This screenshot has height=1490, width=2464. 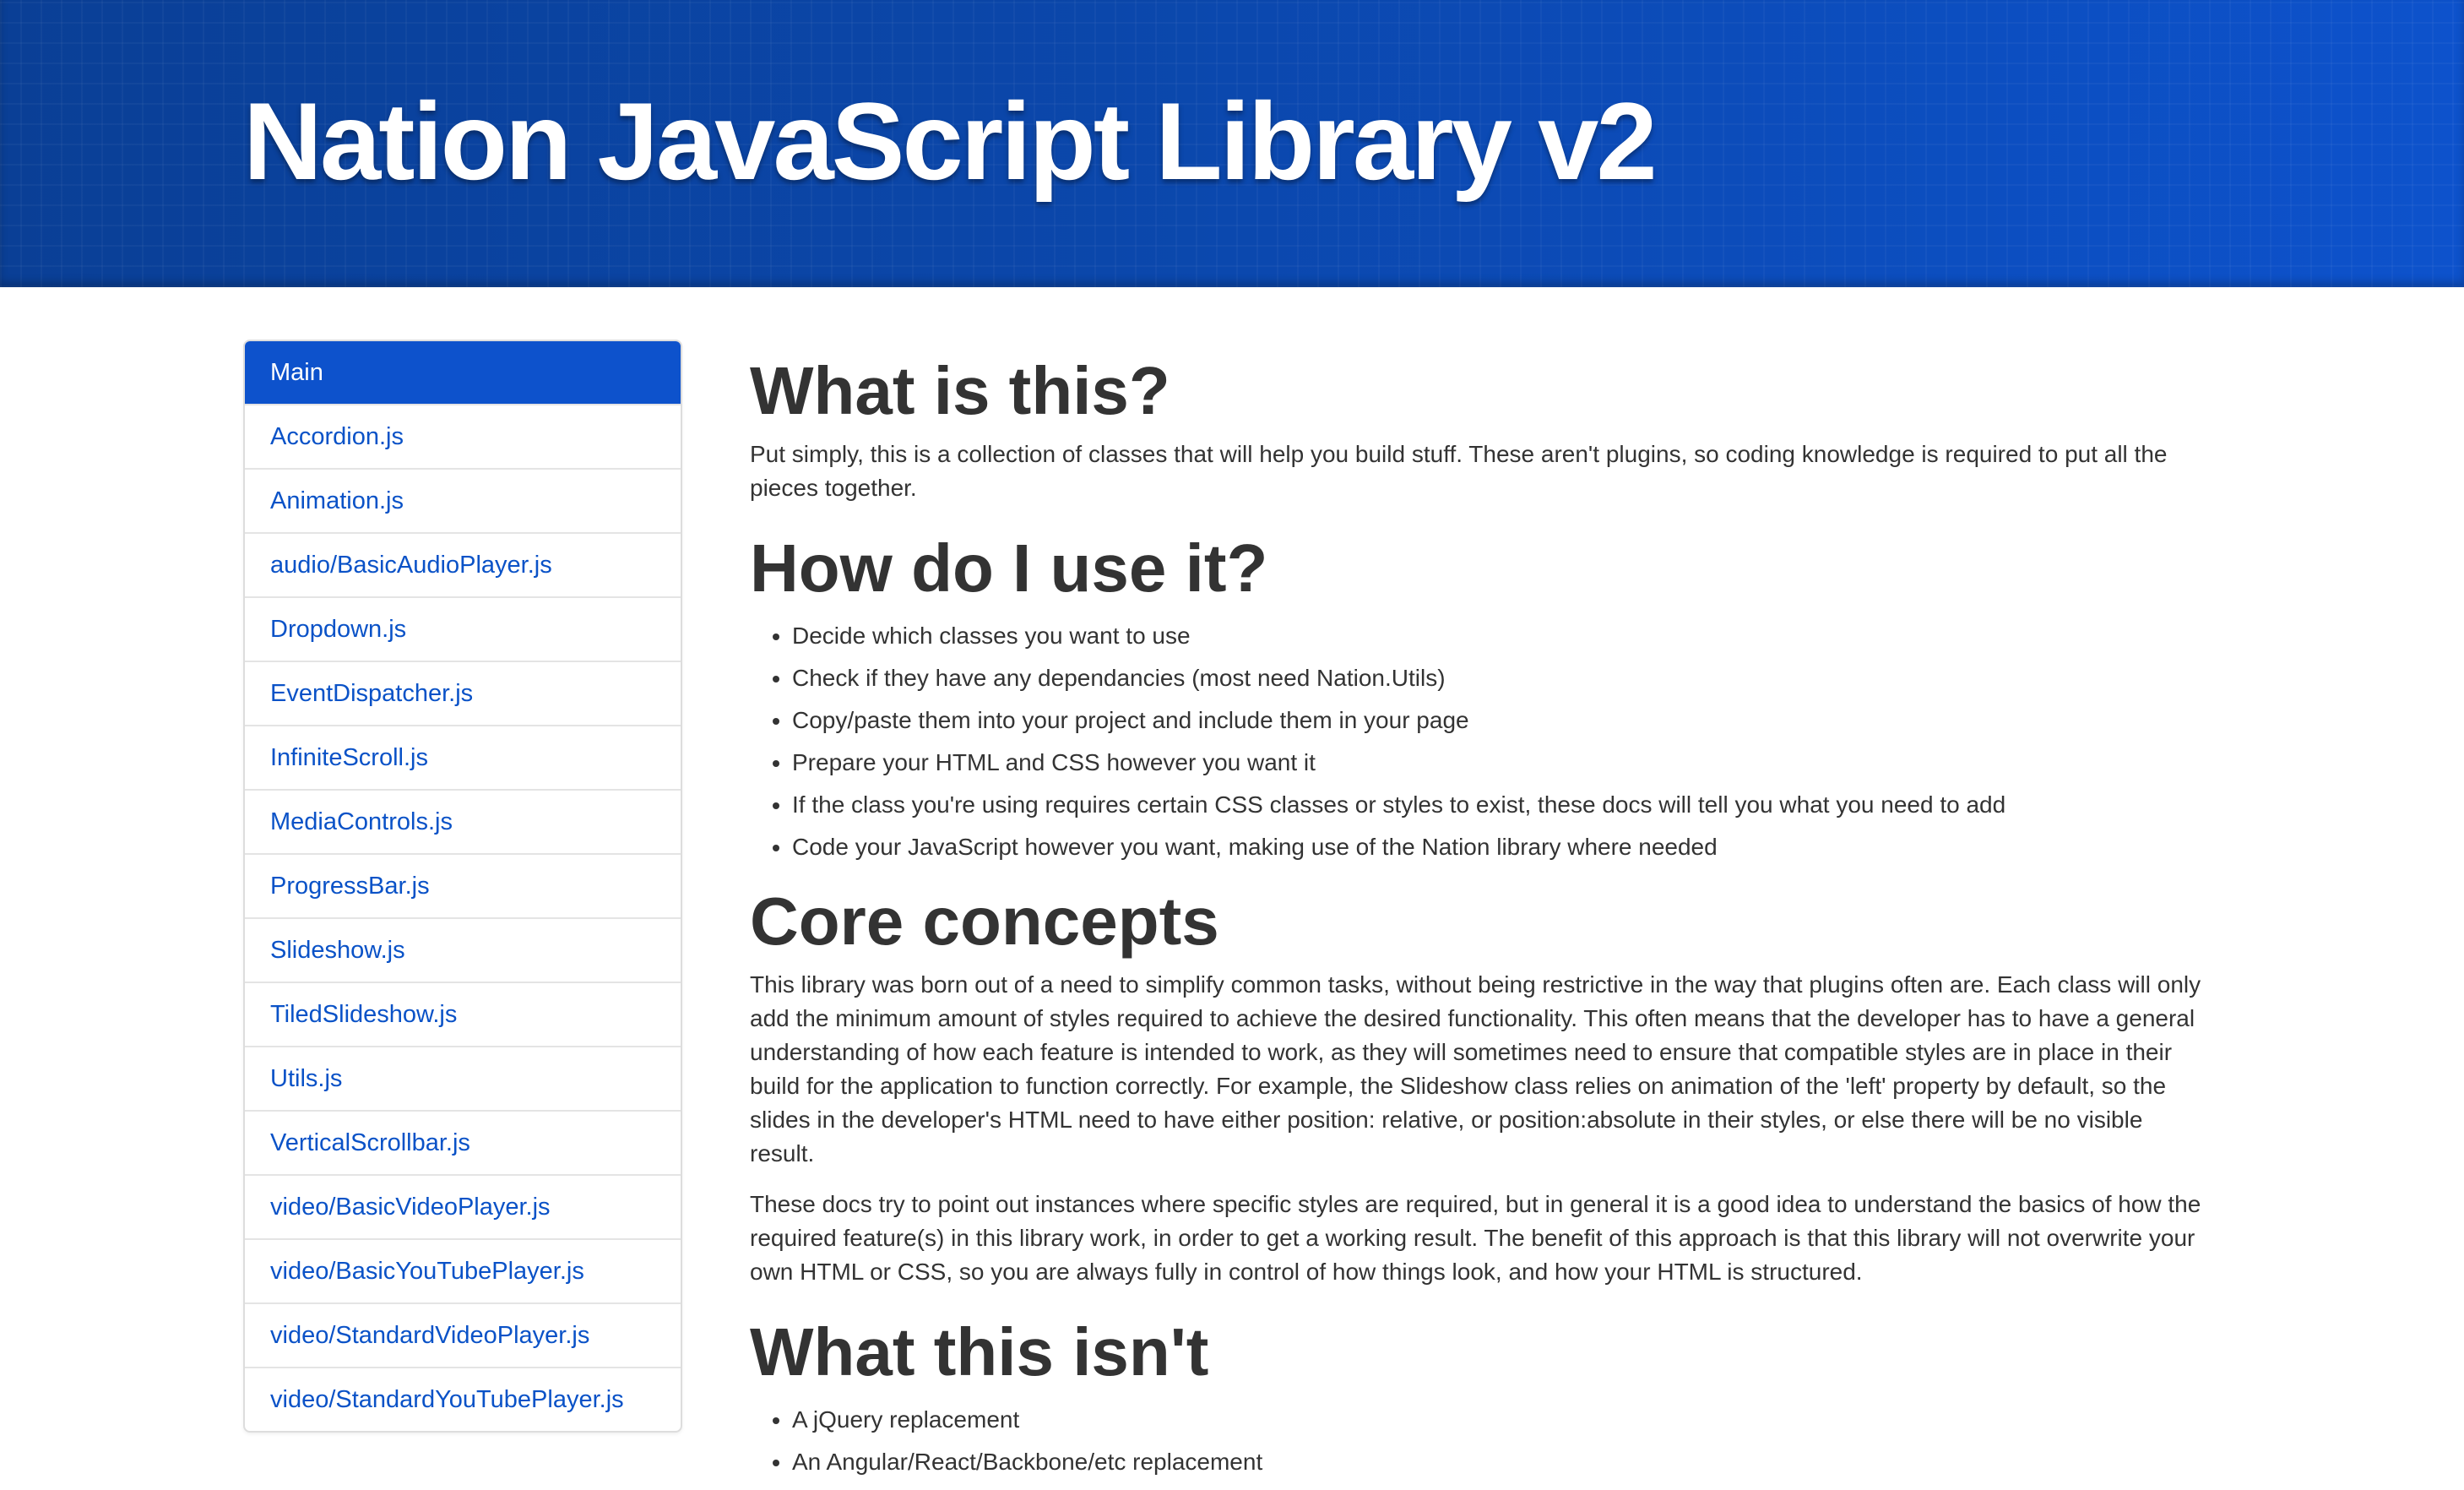 I want to click on sidebar-item-progress-bar: ProgressBar.js, so click(x=463, y=885).